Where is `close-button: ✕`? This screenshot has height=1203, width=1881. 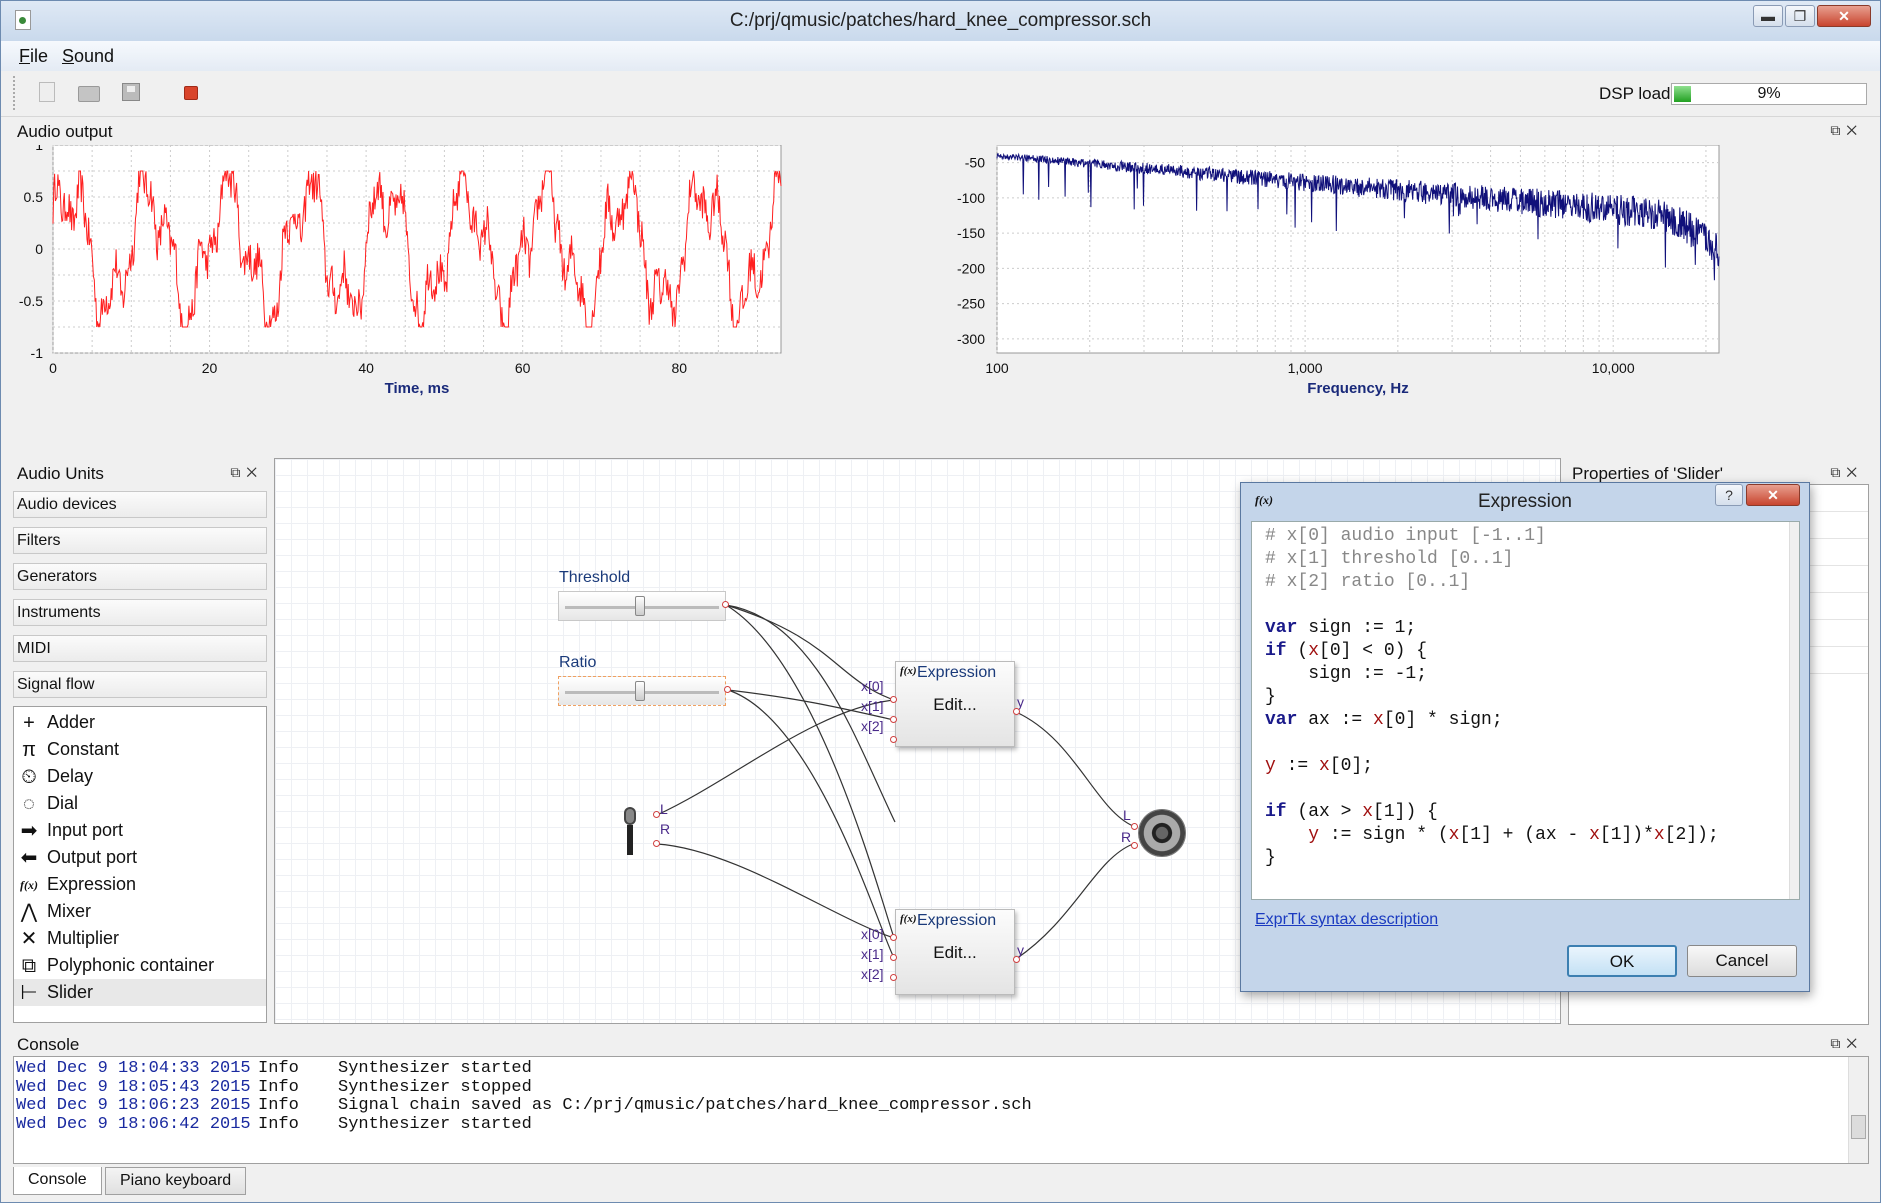
close-button: ✕ is located at coordinates (1844, 16).